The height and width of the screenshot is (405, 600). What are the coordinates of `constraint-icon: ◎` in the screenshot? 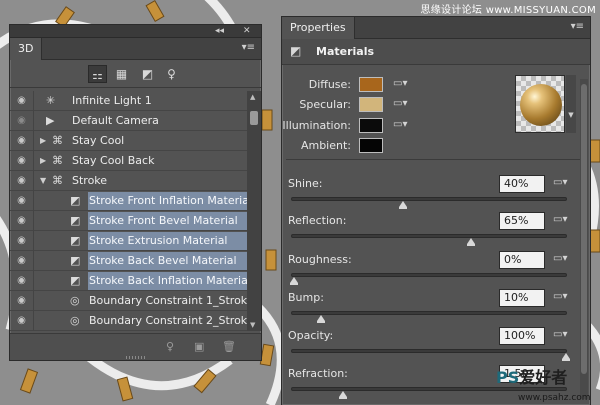 It's located at (75, 320).